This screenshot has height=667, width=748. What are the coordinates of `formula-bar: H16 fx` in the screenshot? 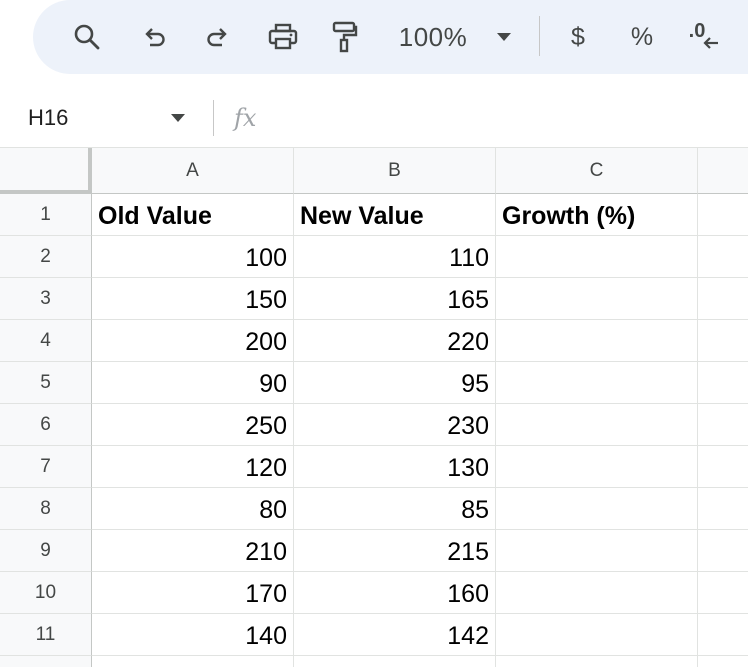 It's located at (374, 118).